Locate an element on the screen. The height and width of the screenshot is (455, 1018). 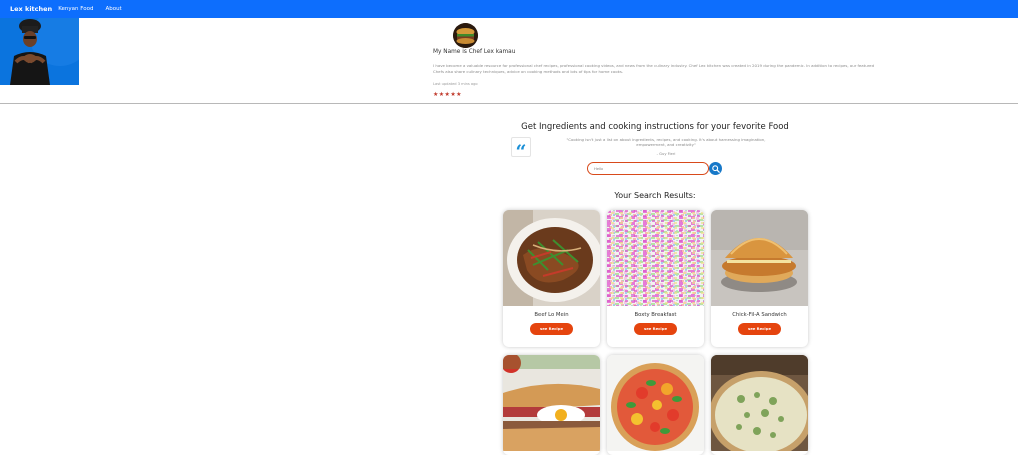
recipe-card-title: Chick-Fil-A Sandwich is located at coordinates (759, 315).